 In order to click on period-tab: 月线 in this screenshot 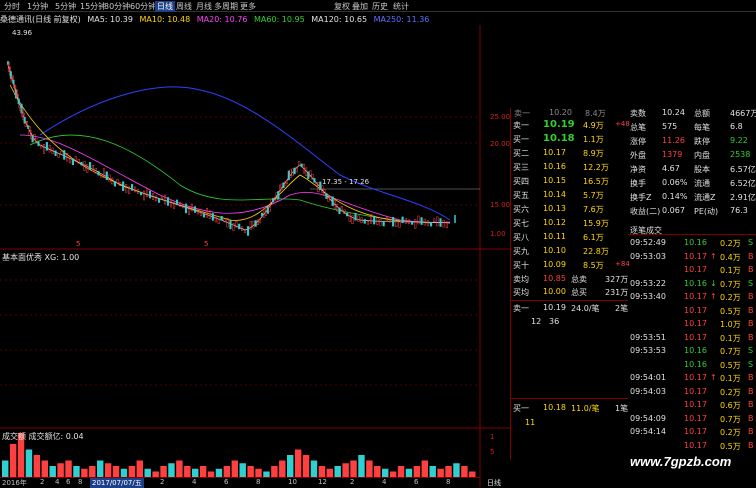, I will do `click(204, 6)`.